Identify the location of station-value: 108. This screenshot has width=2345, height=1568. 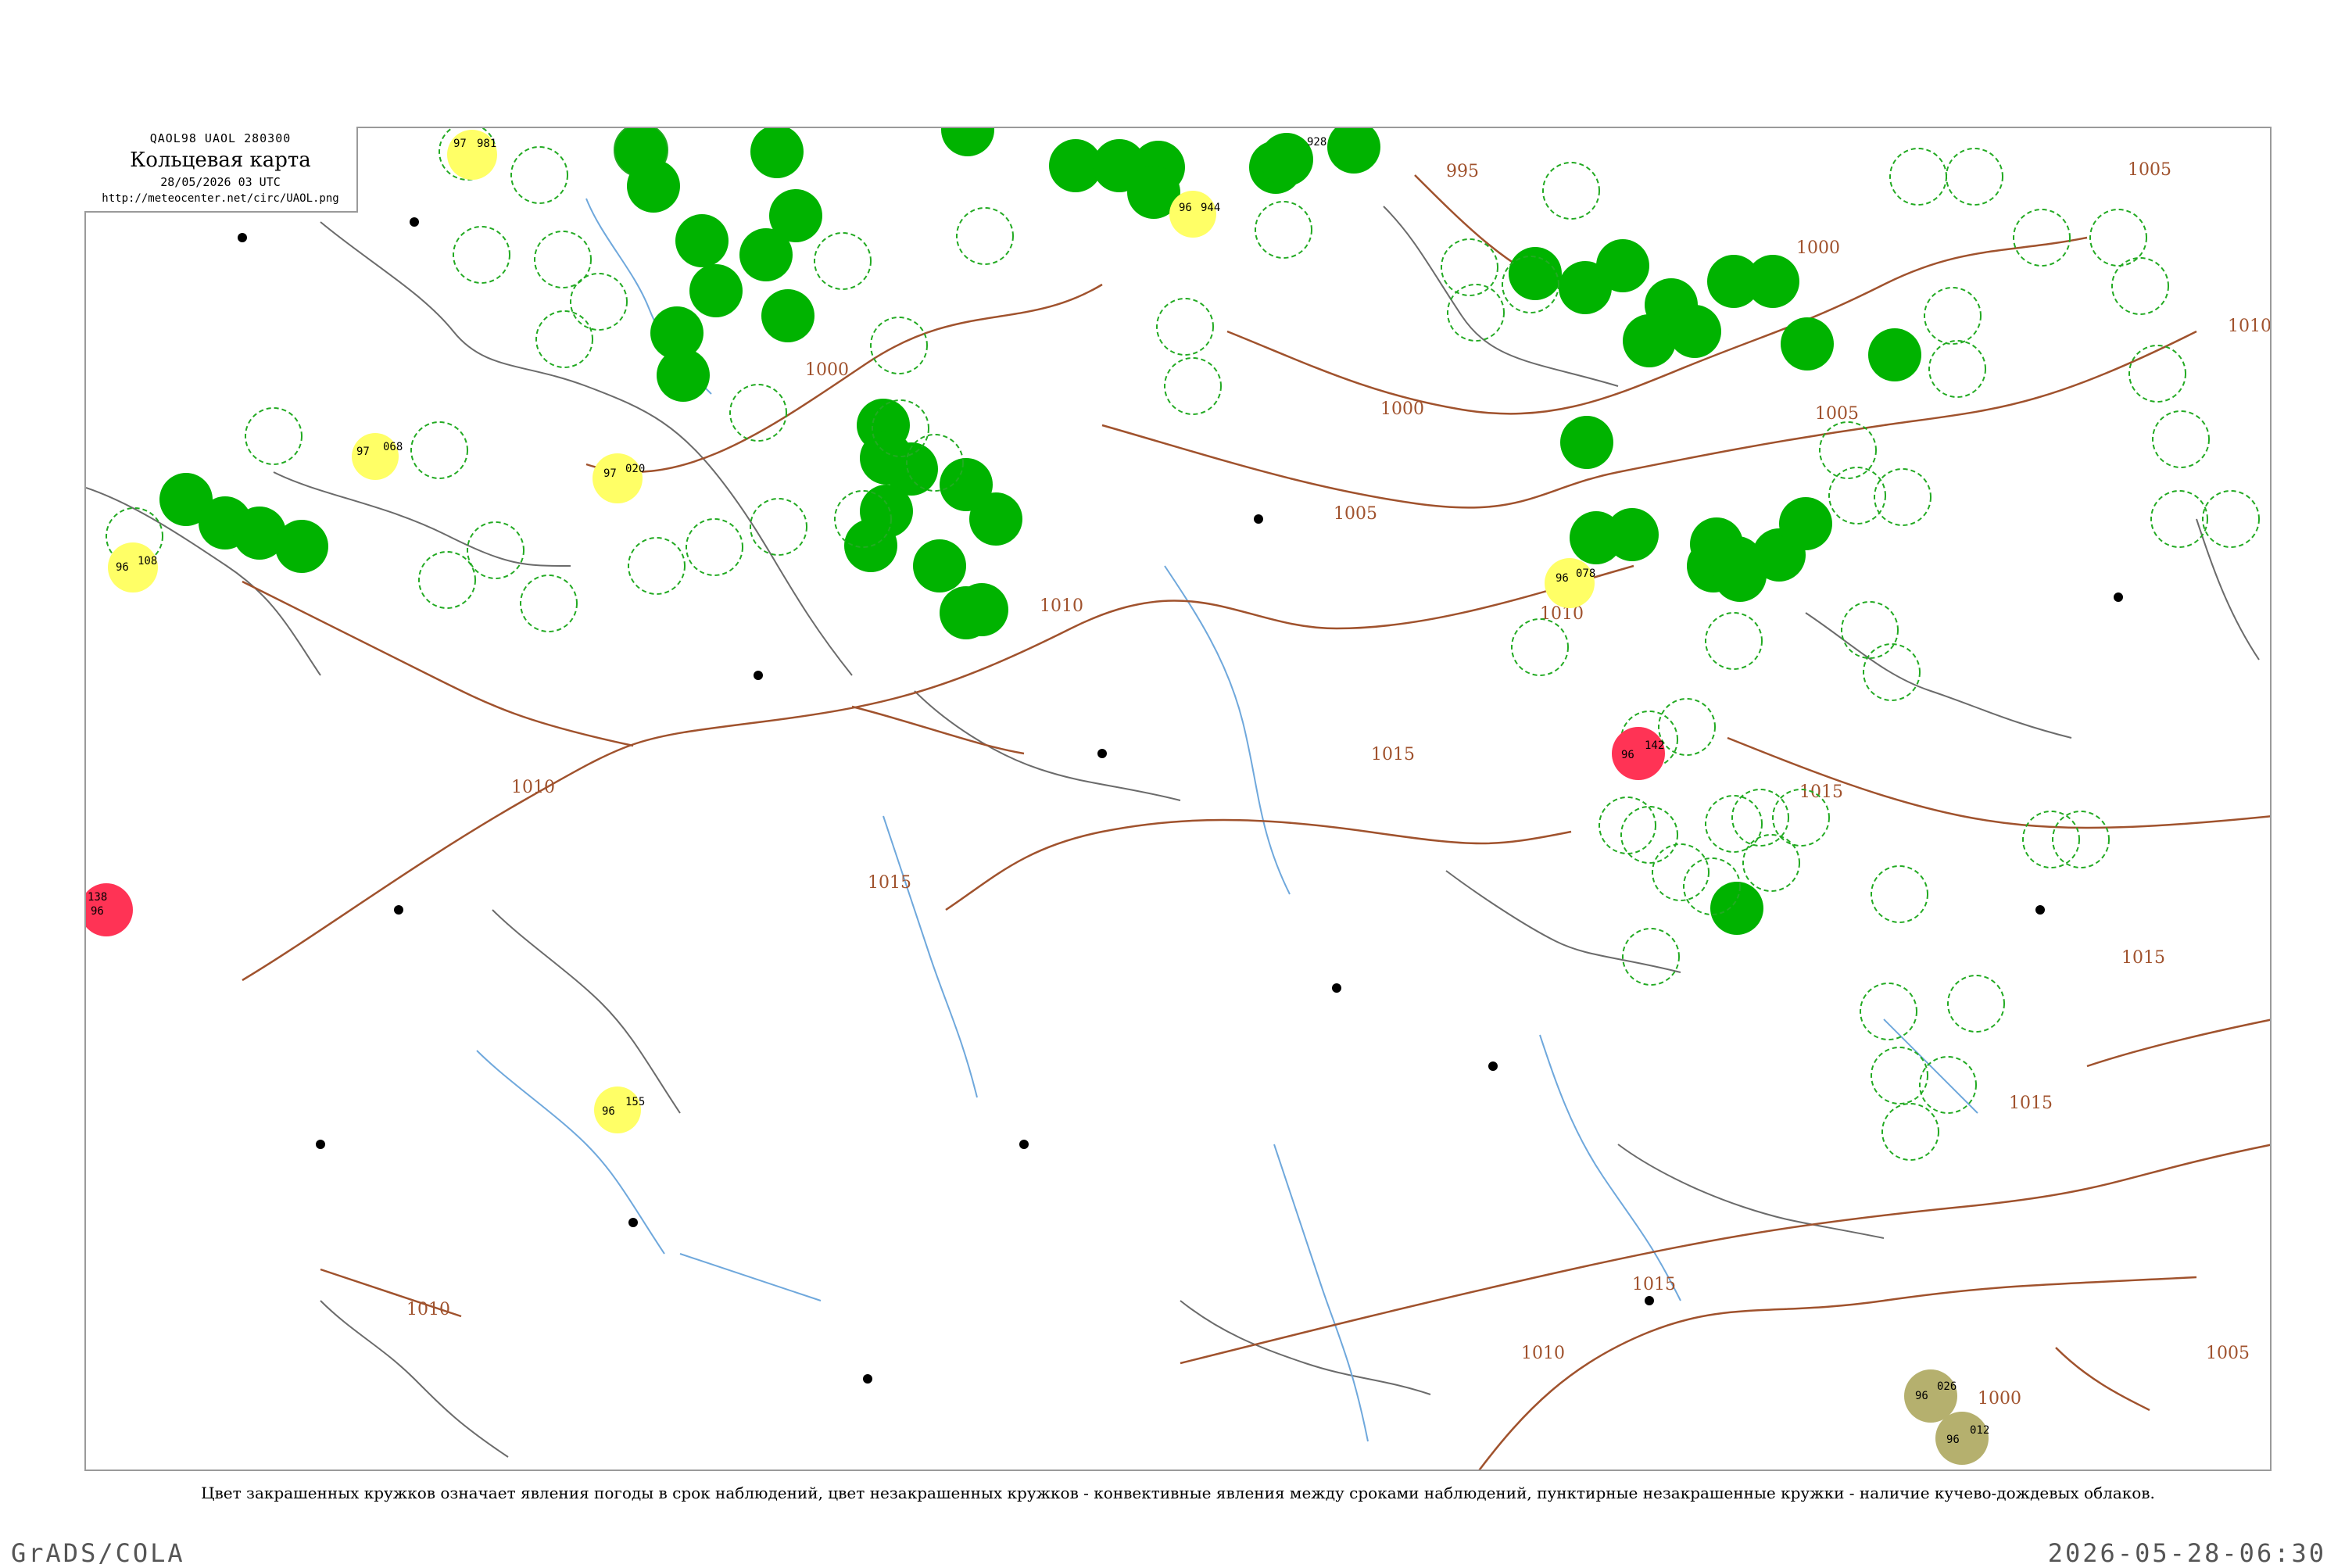
(147, 561).